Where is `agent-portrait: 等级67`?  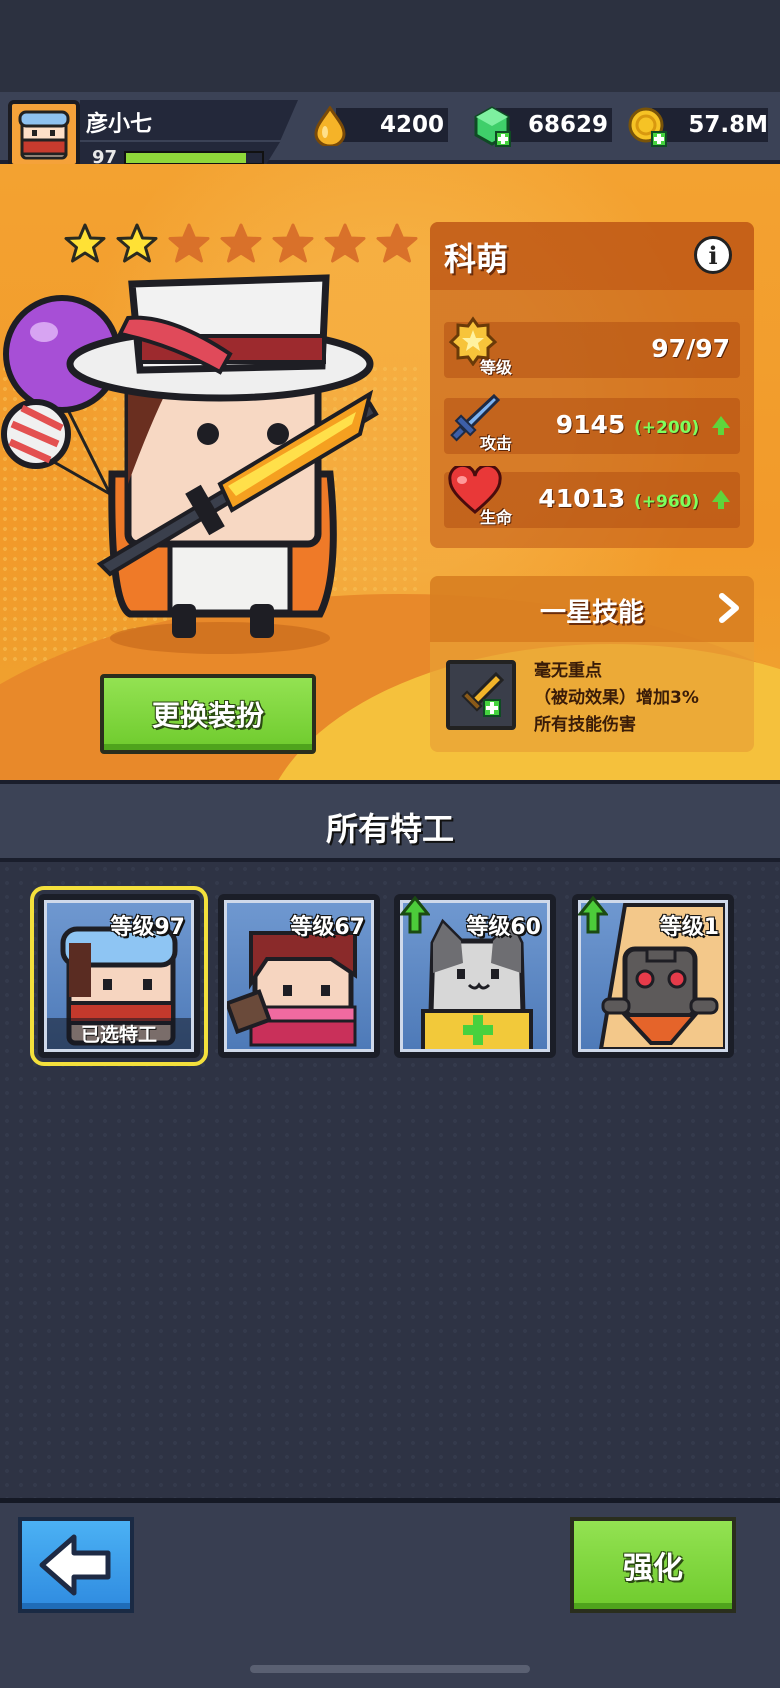 agent-portrait: 等级67 is located at coordinates (299, 976).